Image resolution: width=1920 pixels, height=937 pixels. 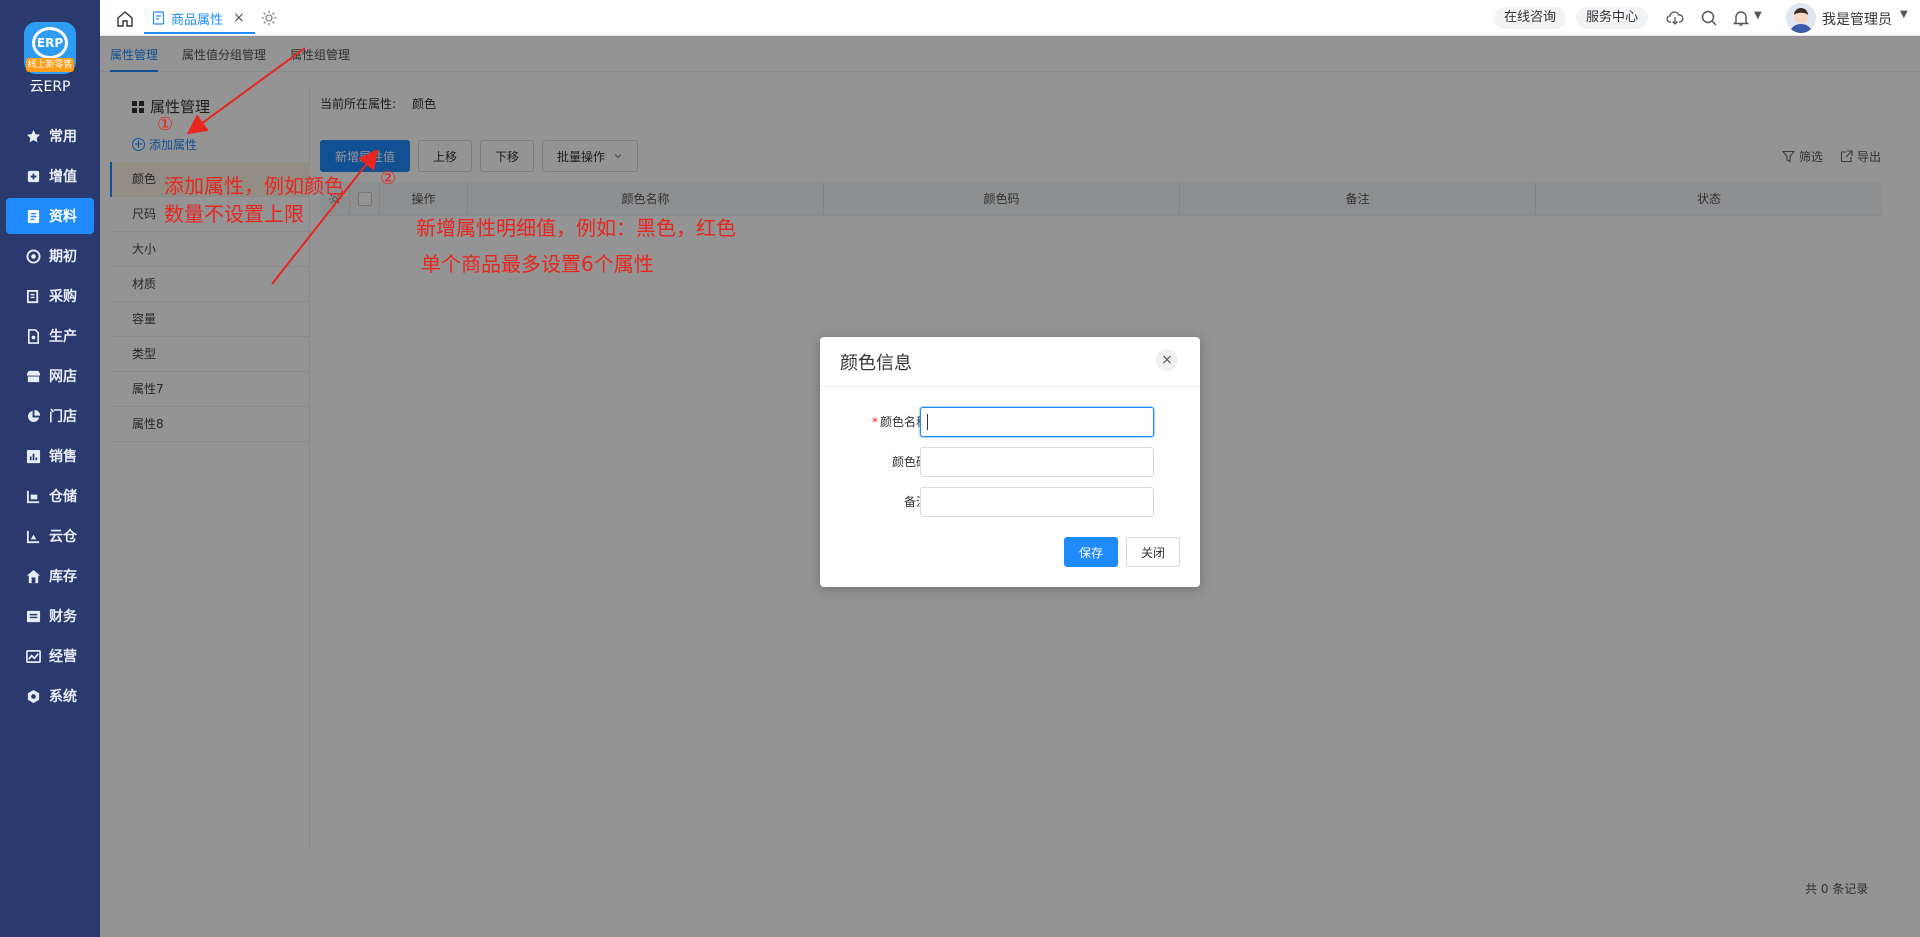 I want to click on avatar, so click(x=1801, y=18).